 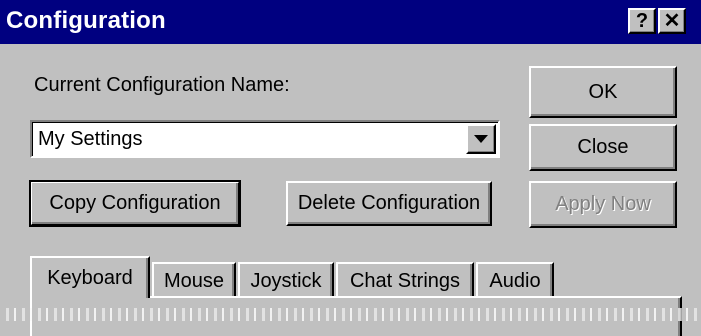 I want to click on delete-configuration-button: Delete Configuration, so click(x=389, y=203).